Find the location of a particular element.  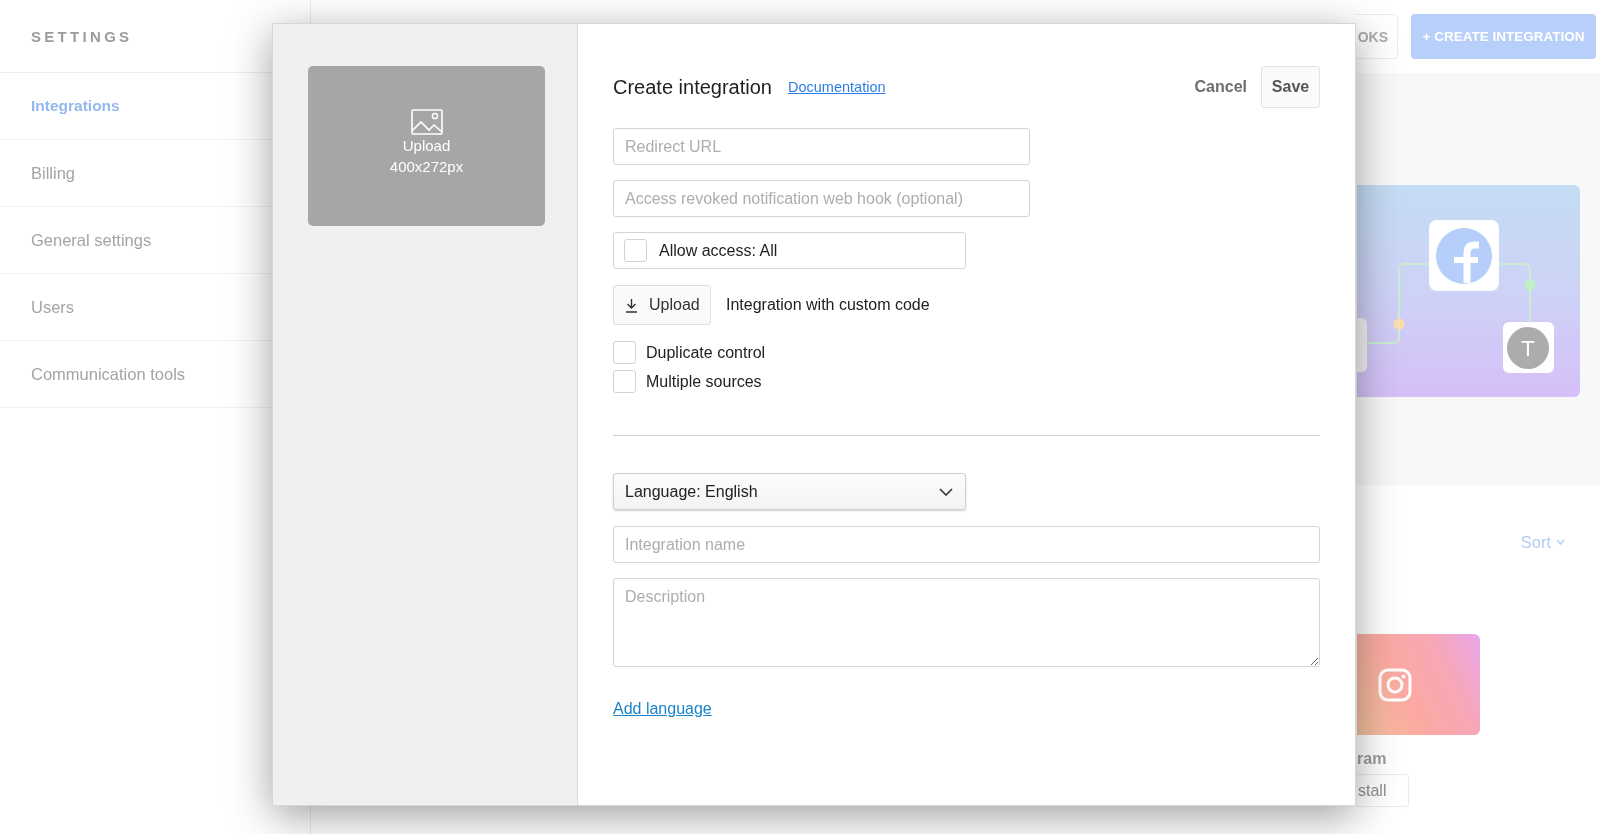

upload-button: Upload is located at coordinates (662, 305).